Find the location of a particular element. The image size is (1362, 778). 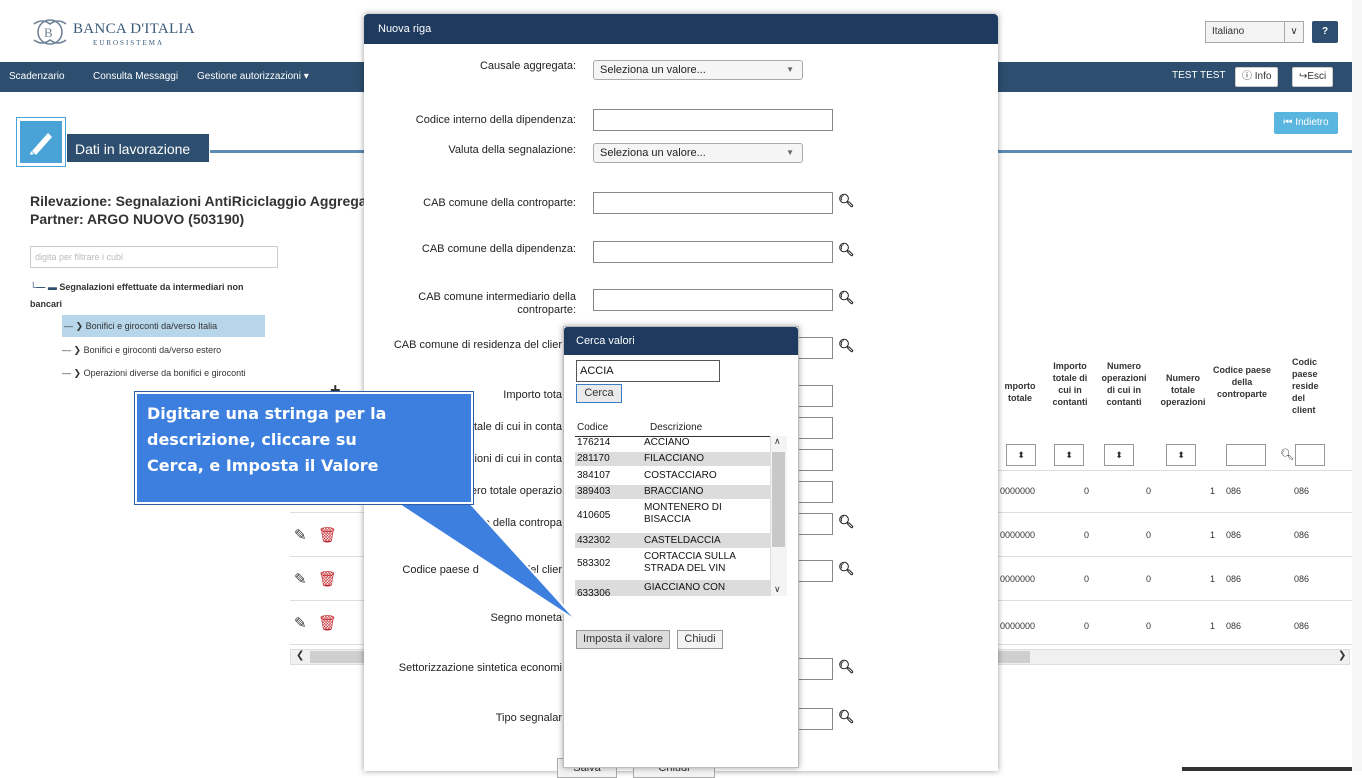

page-vertical-scrollbar is located at coordinates (1357, 385).